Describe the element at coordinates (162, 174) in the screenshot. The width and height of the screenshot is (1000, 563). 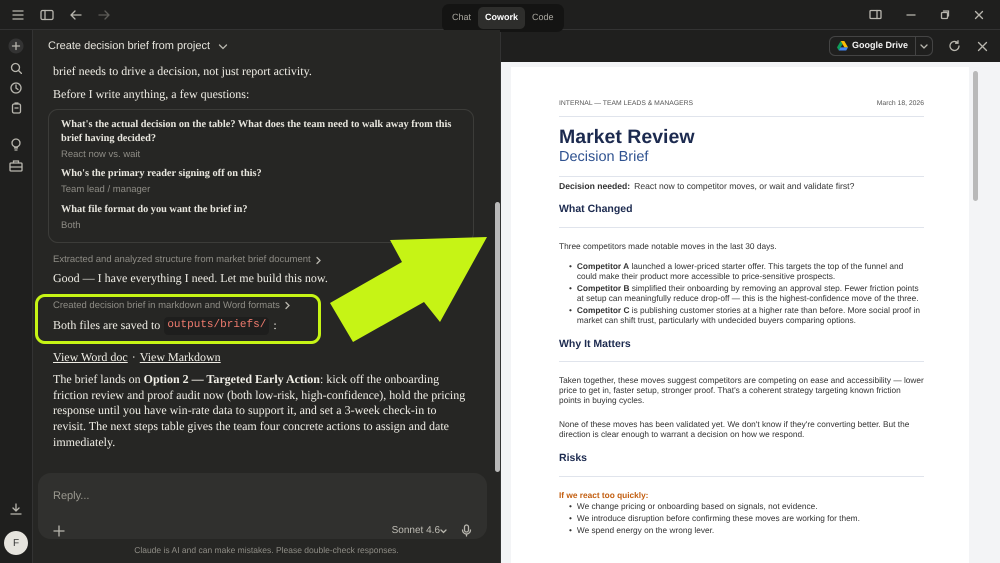
I see `question-text: Who's the primary reader signing off on this?` at that location.